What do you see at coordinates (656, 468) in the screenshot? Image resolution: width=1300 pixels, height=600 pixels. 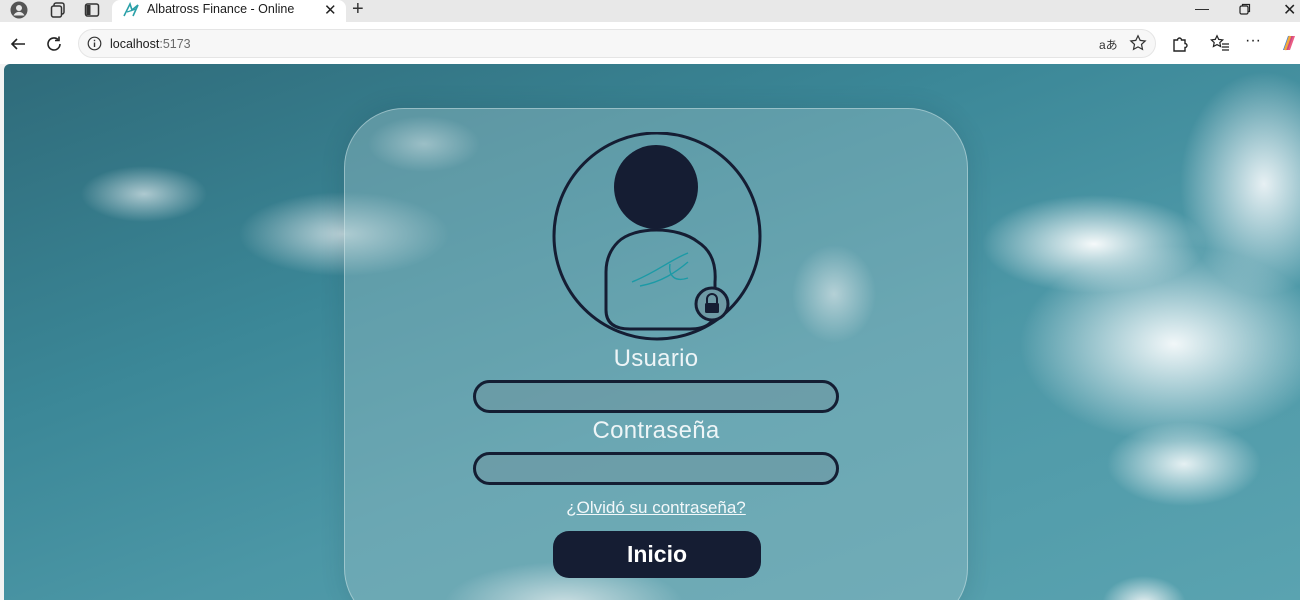 I see `password-input` at bounding box center [656, 468].